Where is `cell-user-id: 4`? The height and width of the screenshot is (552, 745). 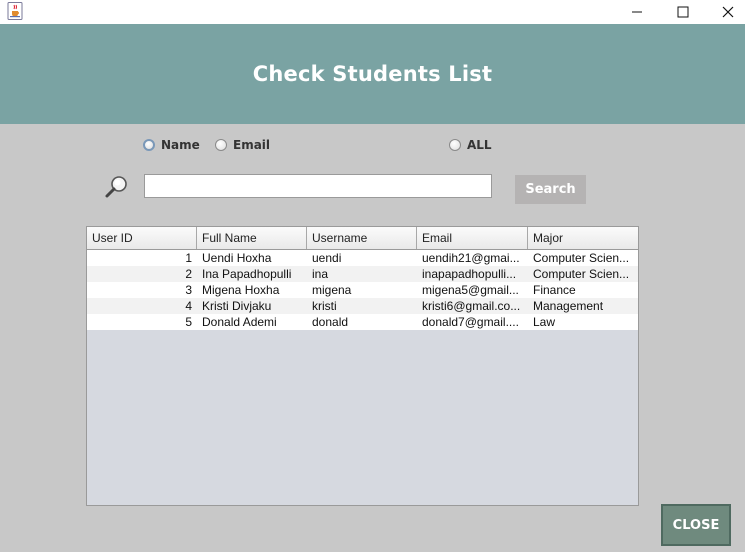 cell-user-id: 4 is located at coordinates (188, 306).